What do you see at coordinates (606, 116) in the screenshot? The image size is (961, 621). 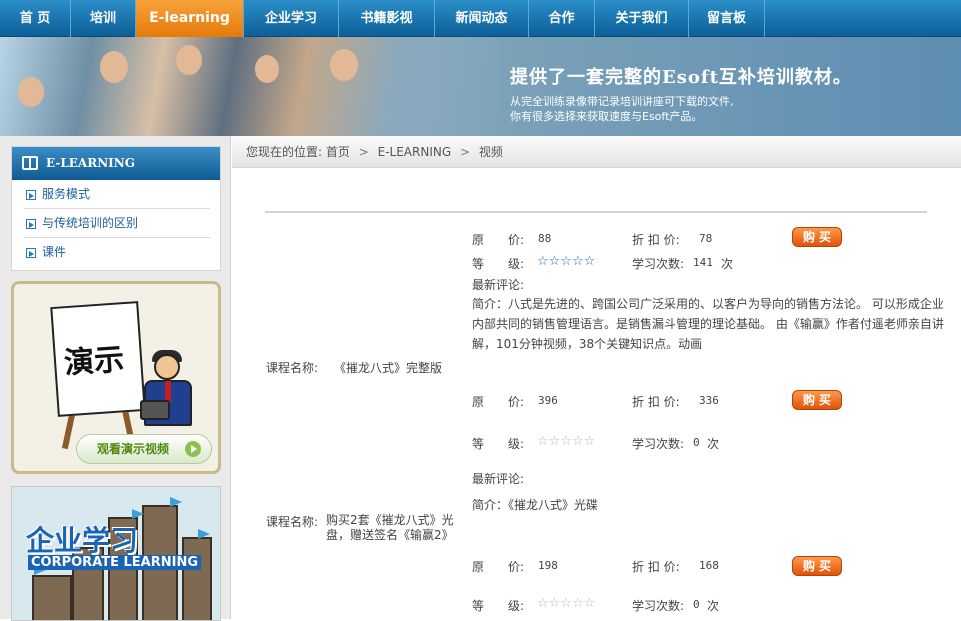 I see `banner-subtitle-2: 你有很多选择来获取速度与Esoft产品。` at bounding box center [606, 116].